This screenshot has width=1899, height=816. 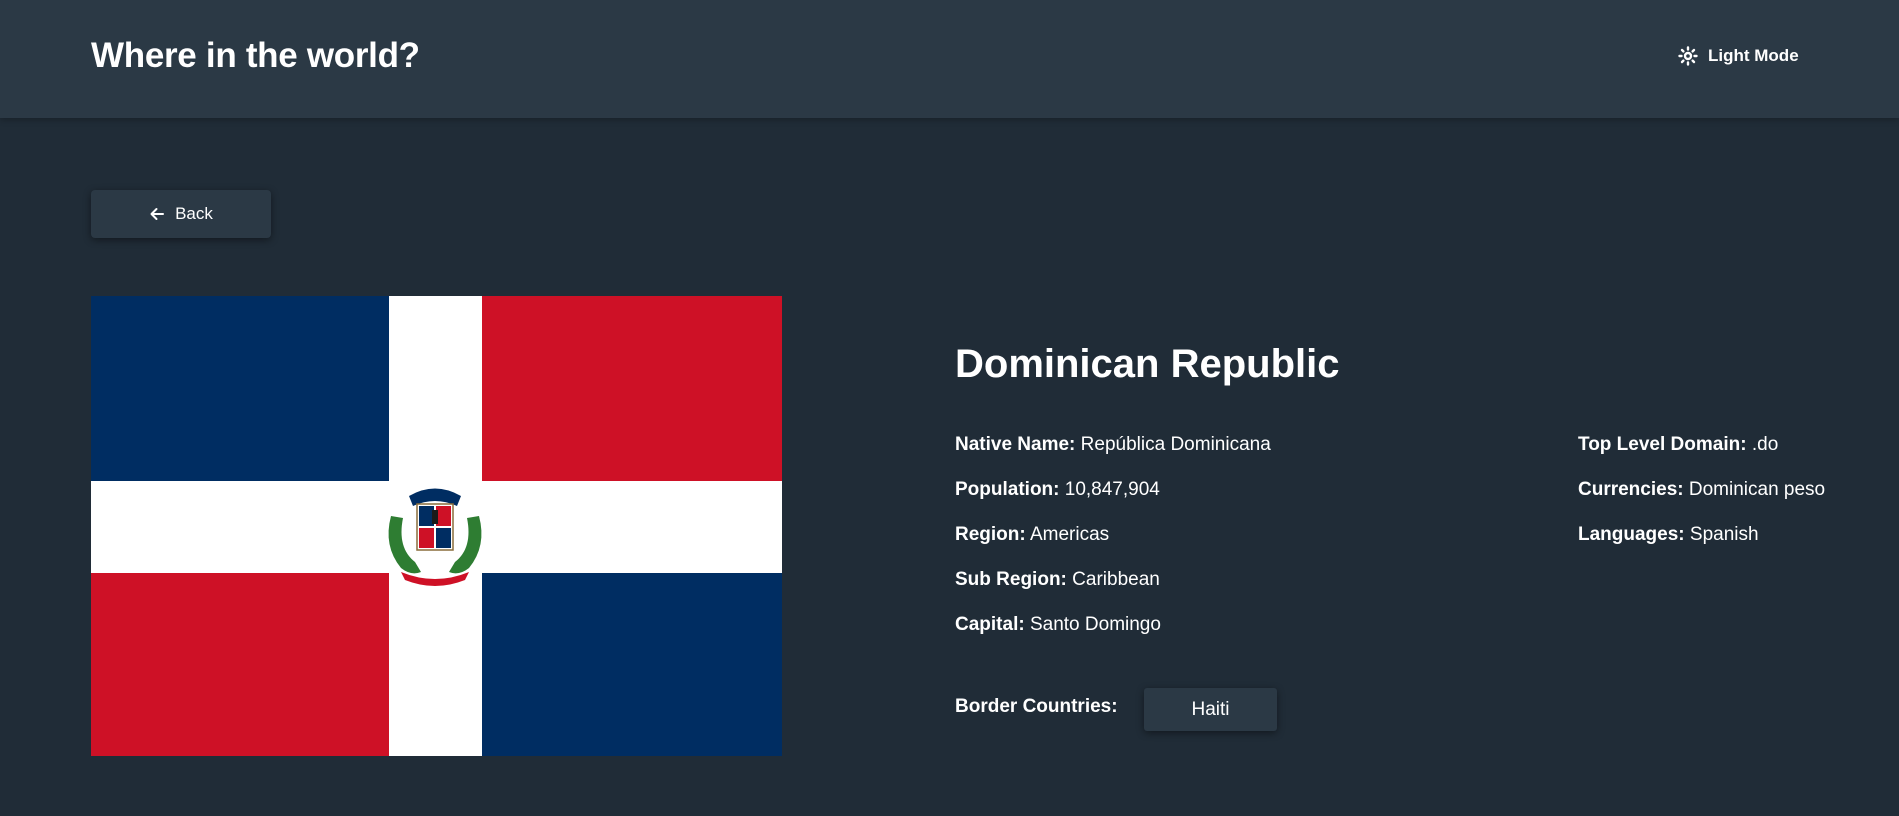 What do you see at coordinates (1757, 489) in the screenshot?
I see `detail-value: Dominican peso` at bounding box center [1757, 489].